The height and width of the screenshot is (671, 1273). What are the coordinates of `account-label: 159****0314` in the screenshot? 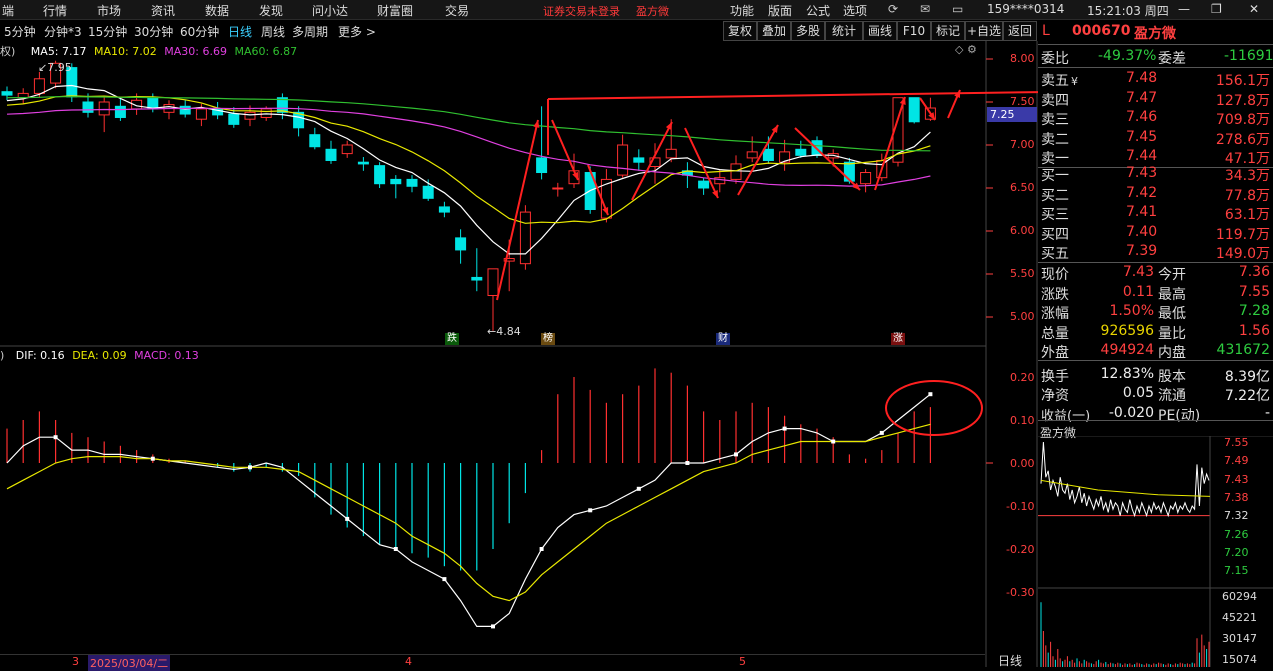 It's located at (1025, 9).